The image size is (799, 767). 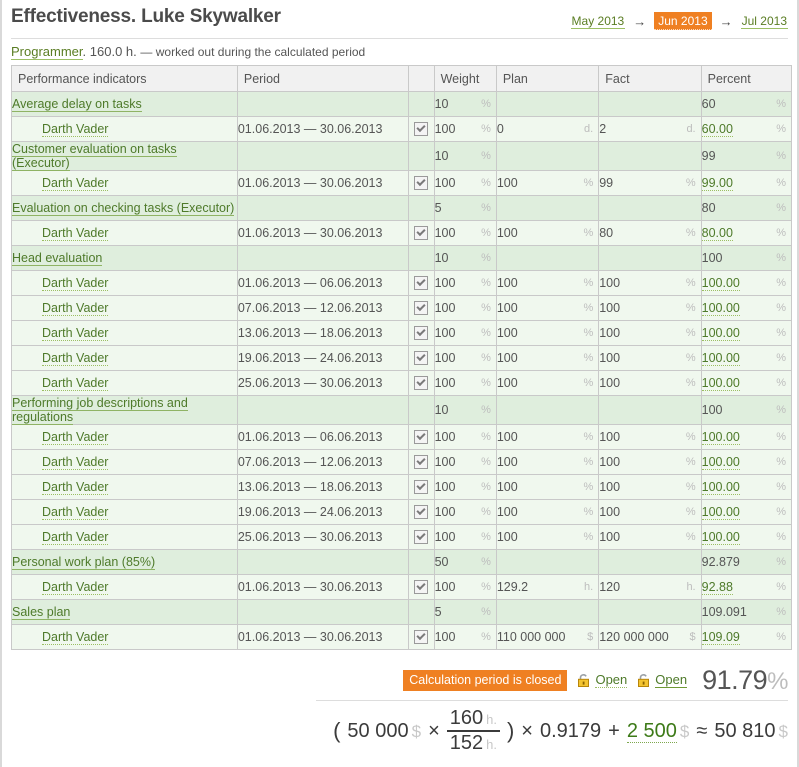 I want to click on formula-fraction-numerator: 160 h., so click(x=473, y=719).